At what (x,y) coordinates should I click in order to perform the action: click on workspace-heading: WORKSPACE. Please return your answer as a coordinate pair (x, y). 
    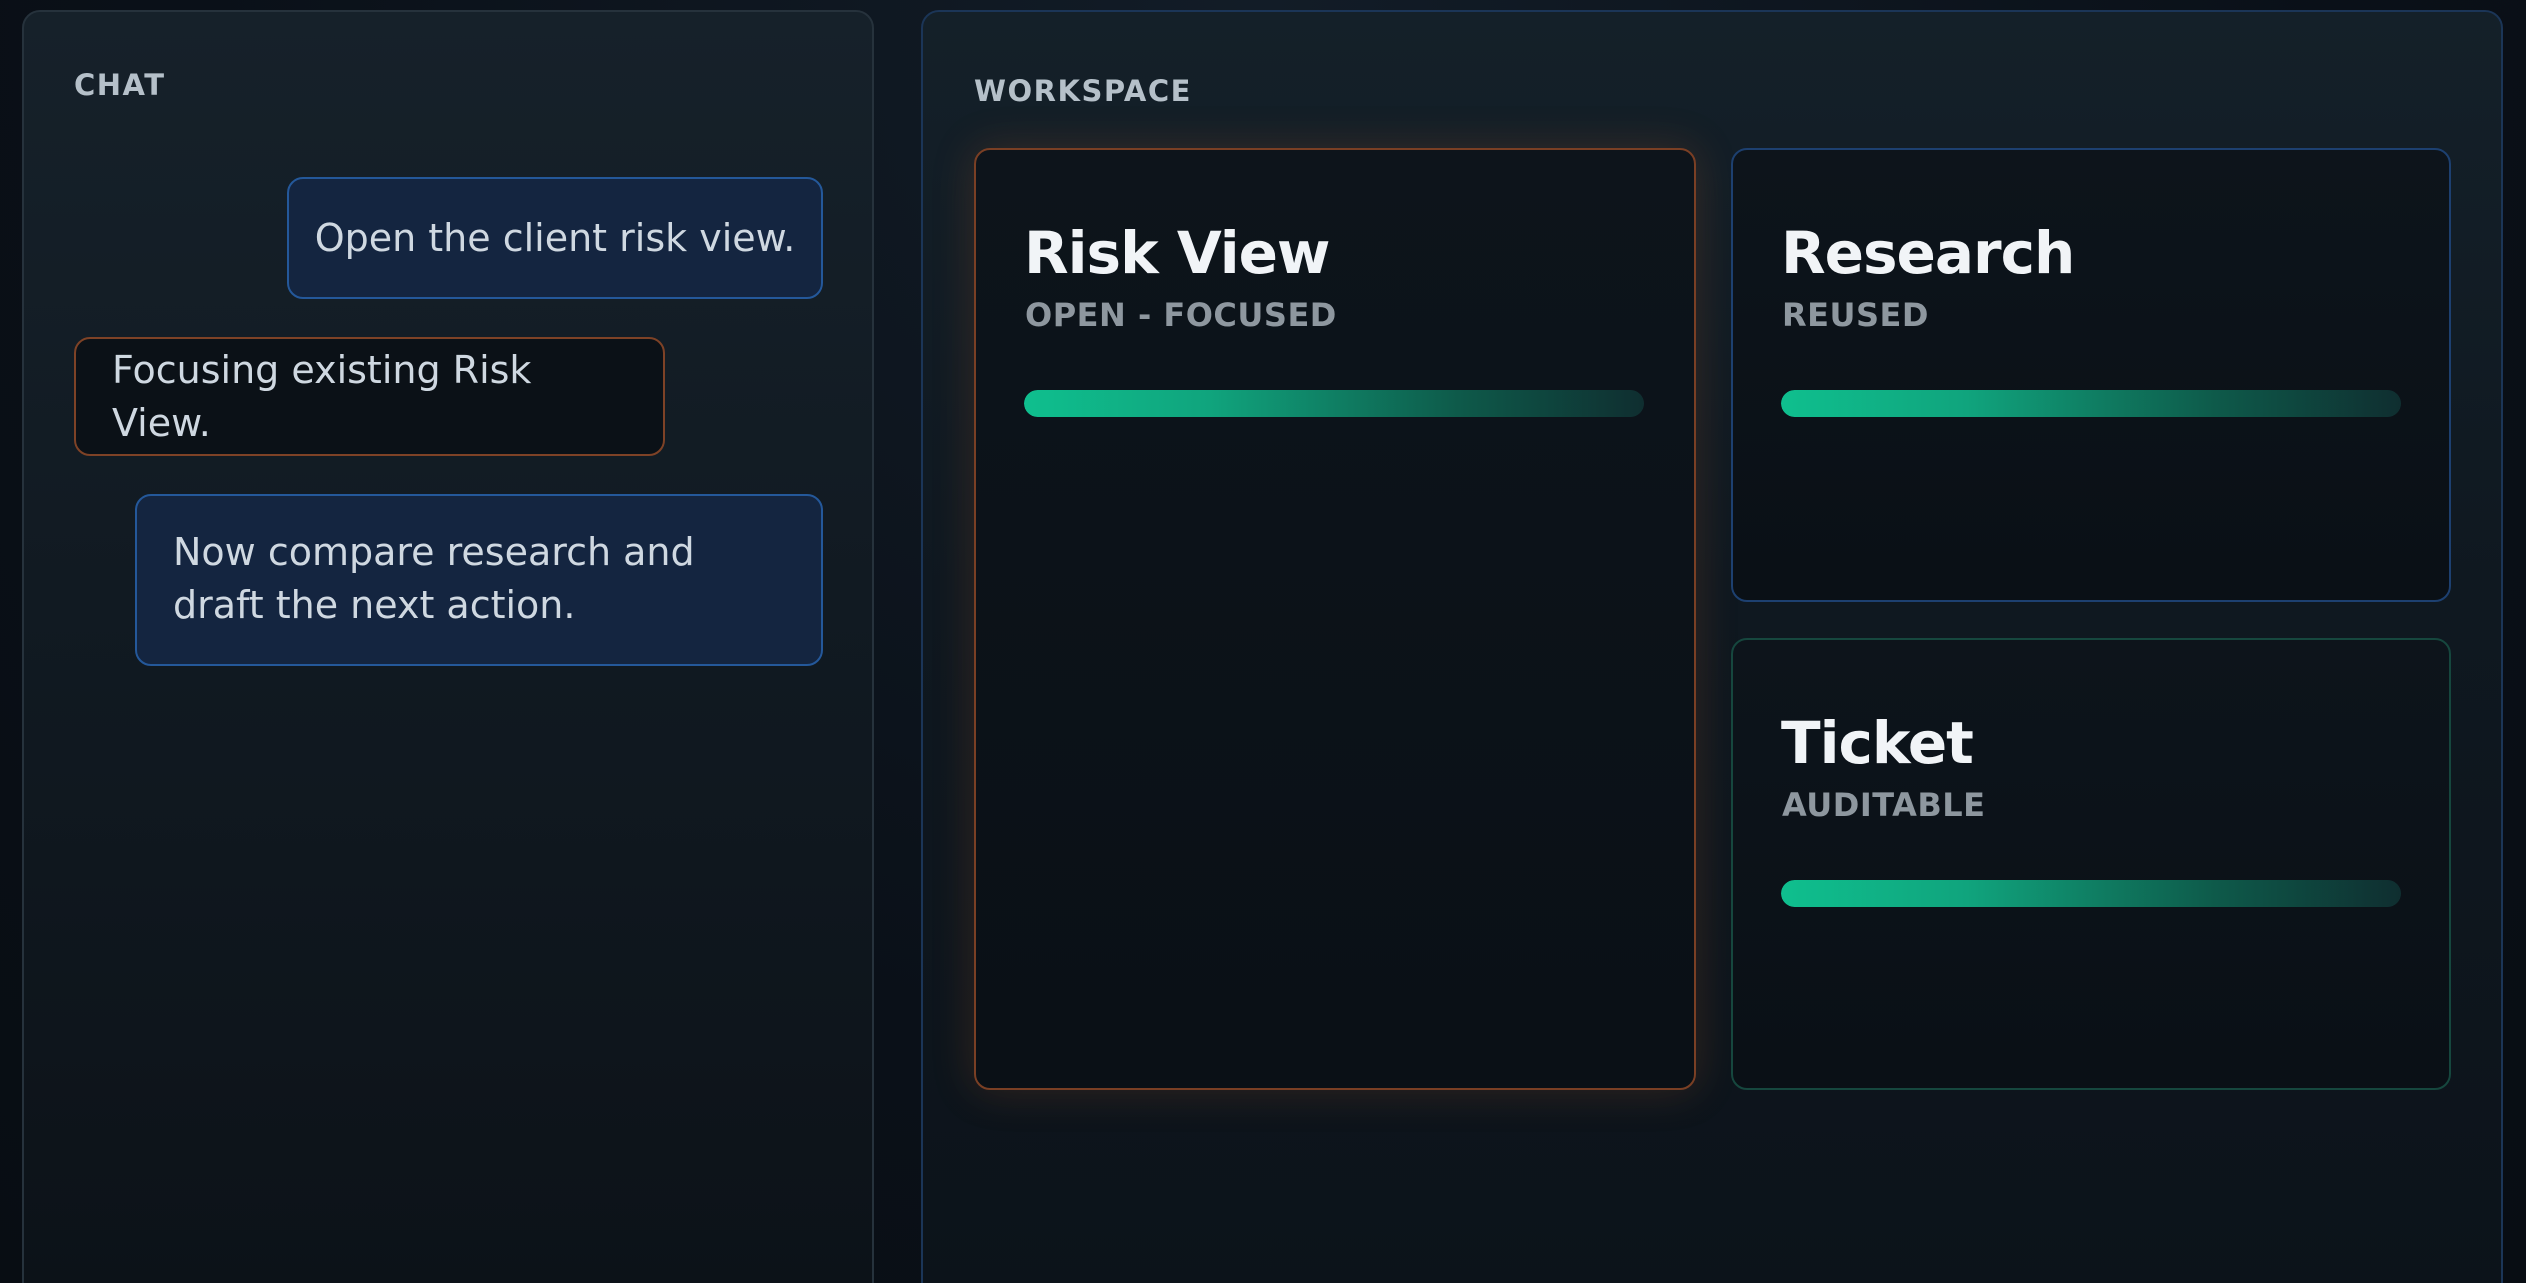
    Looking at the image, I should click on (1083, 91).